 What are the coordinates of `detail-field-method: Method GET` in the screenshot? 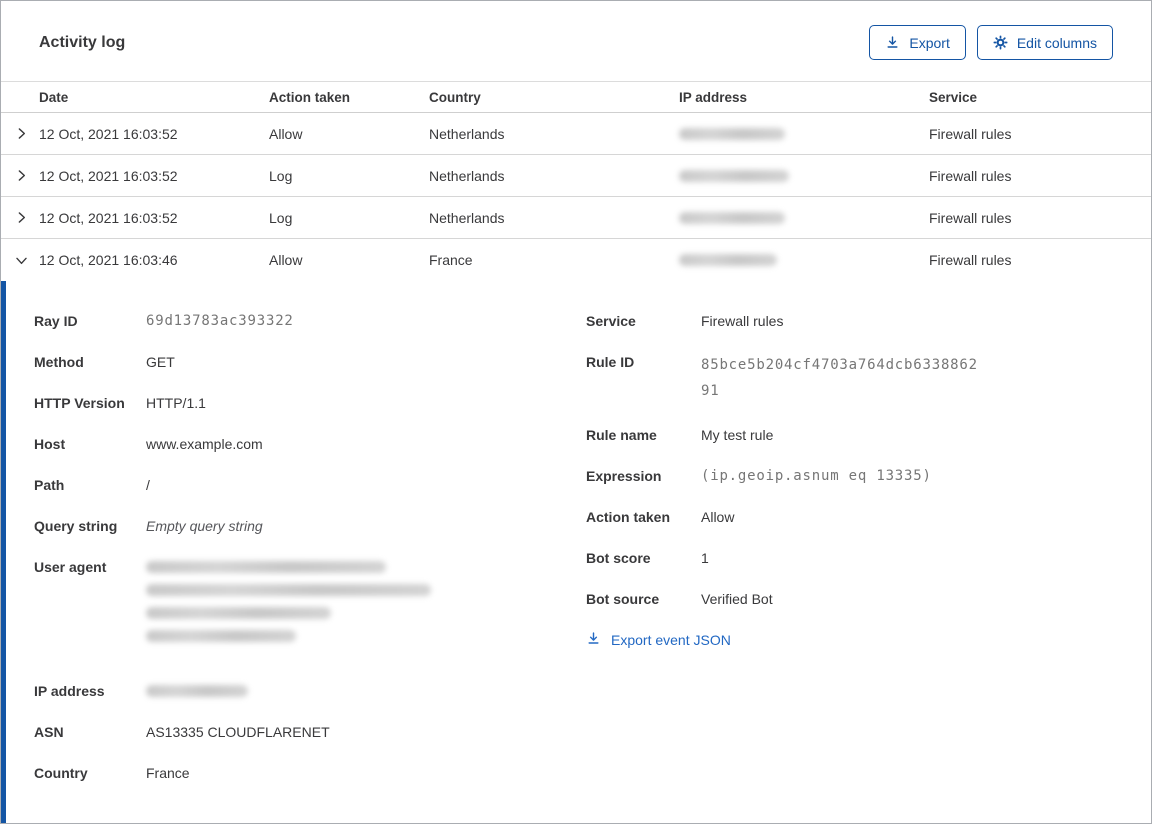 It's located at (310, 362).